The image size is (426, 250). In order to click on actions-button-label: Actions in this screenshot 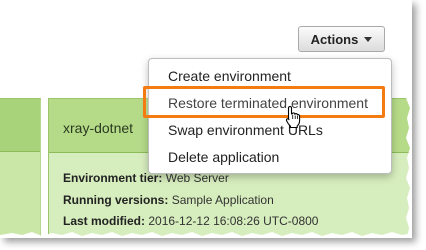, I will do `click(334, 39)`.